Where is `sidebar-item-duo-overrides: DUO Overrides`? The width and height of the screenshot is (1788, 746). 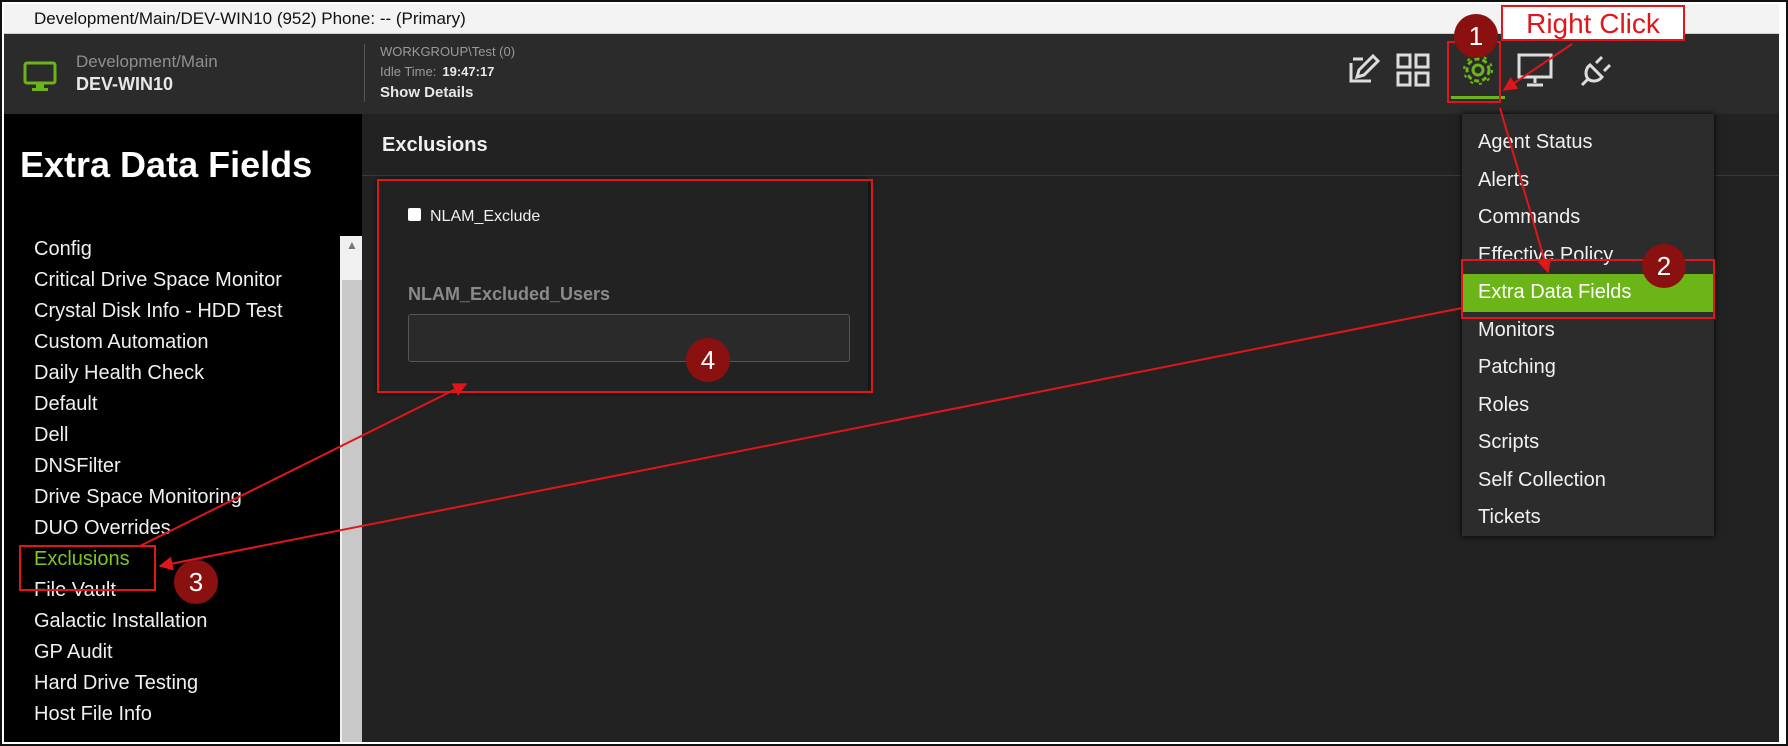
sidebar-item-duo-overrides: DUO Overrides is located at coordinates (158, 528).